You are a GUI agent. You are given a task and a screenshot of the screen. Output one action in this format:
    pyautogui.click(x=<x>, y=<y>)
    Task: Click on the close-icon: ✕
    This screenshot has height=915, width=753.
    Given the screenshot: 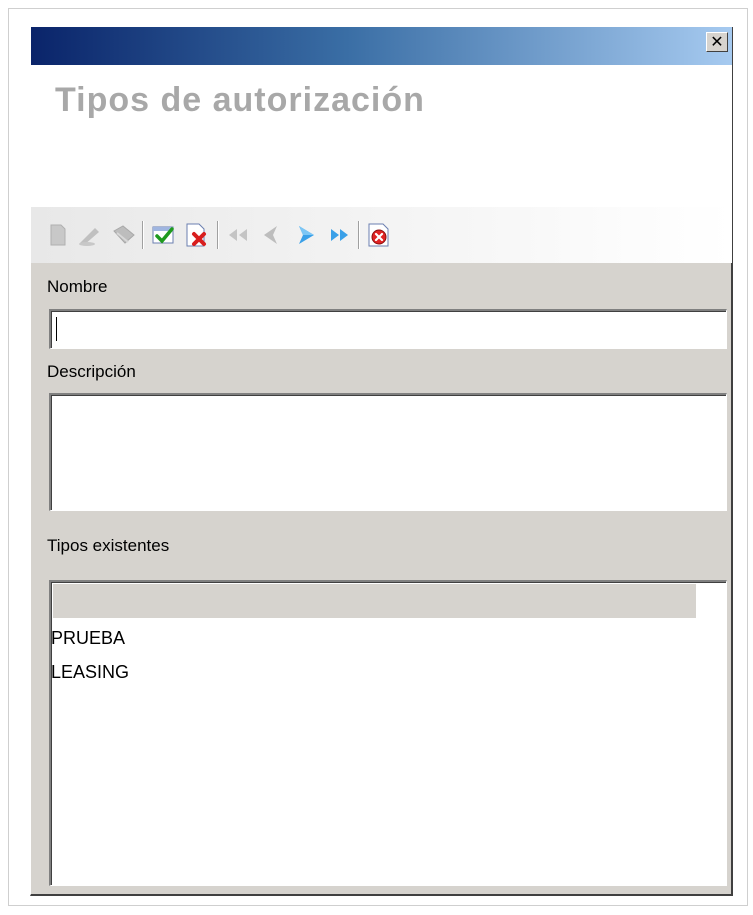 What is the action you would take?
    pyautogui.click(x=717, y=41)
    